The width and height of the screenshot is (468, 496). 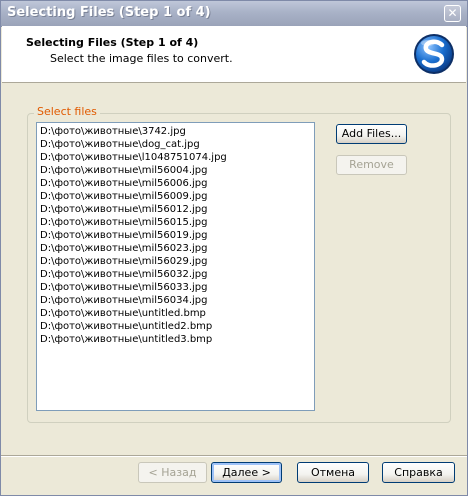 What do you see at coordinates (246, 472) in the screenshot?
I see `next-button: Далее >` at bounding box center [246, 472].